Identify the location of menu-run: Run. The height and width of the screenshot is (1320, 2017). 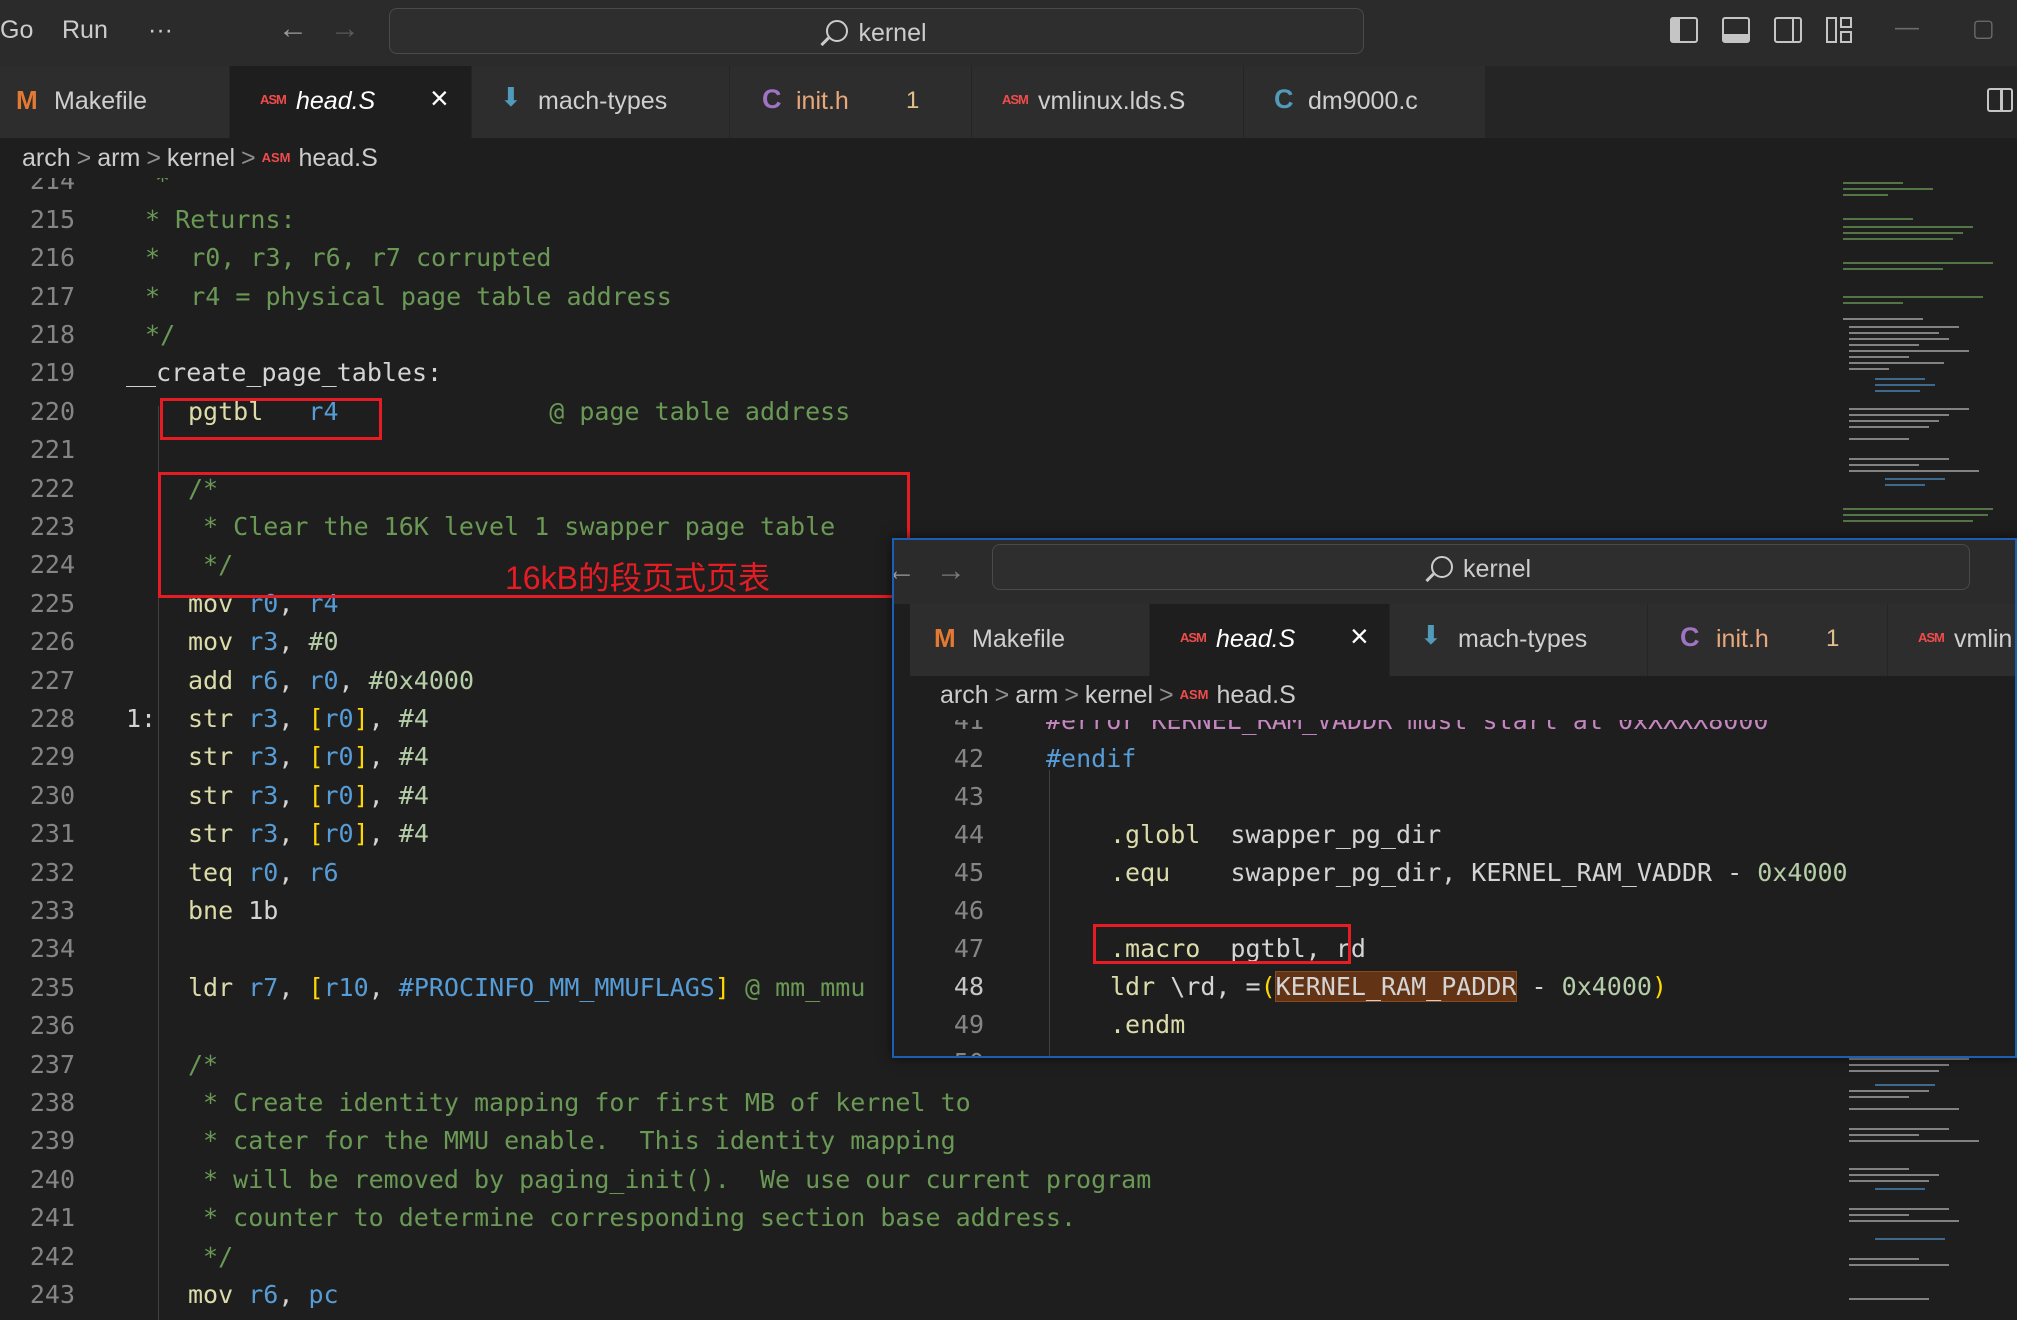
(85, 30).